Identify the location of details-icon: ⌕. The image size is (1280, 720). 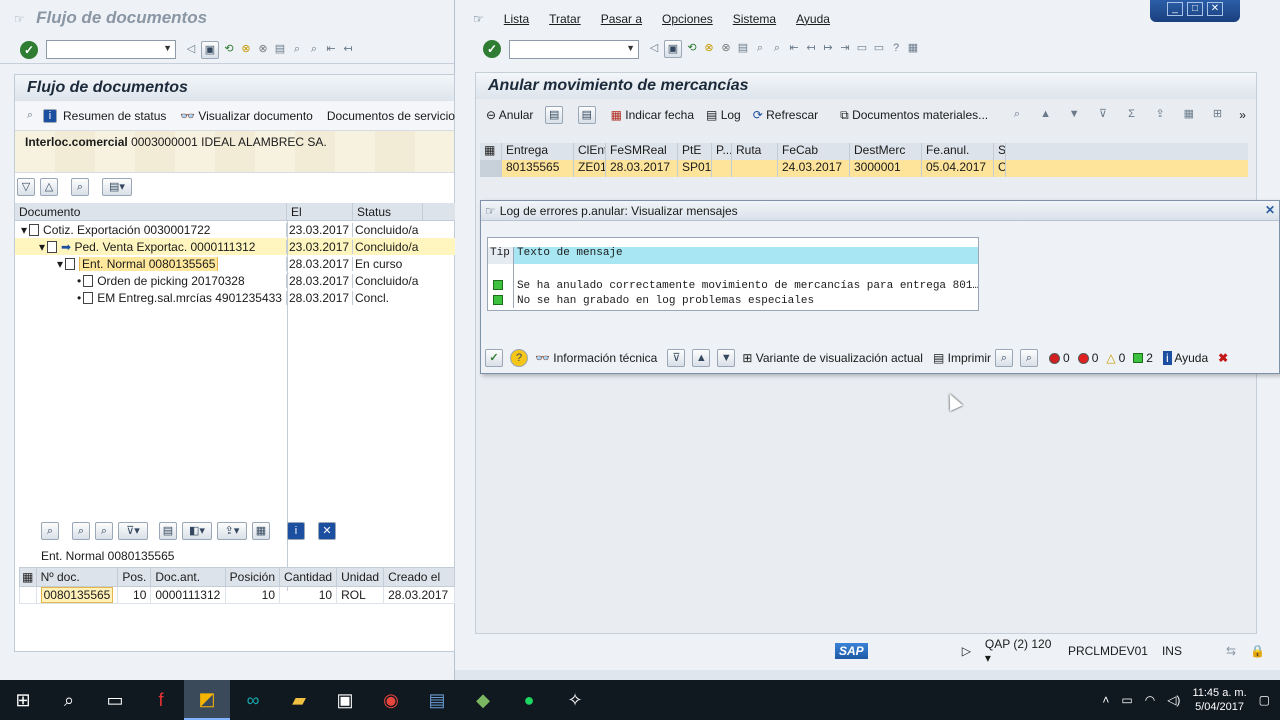
(50, 531).